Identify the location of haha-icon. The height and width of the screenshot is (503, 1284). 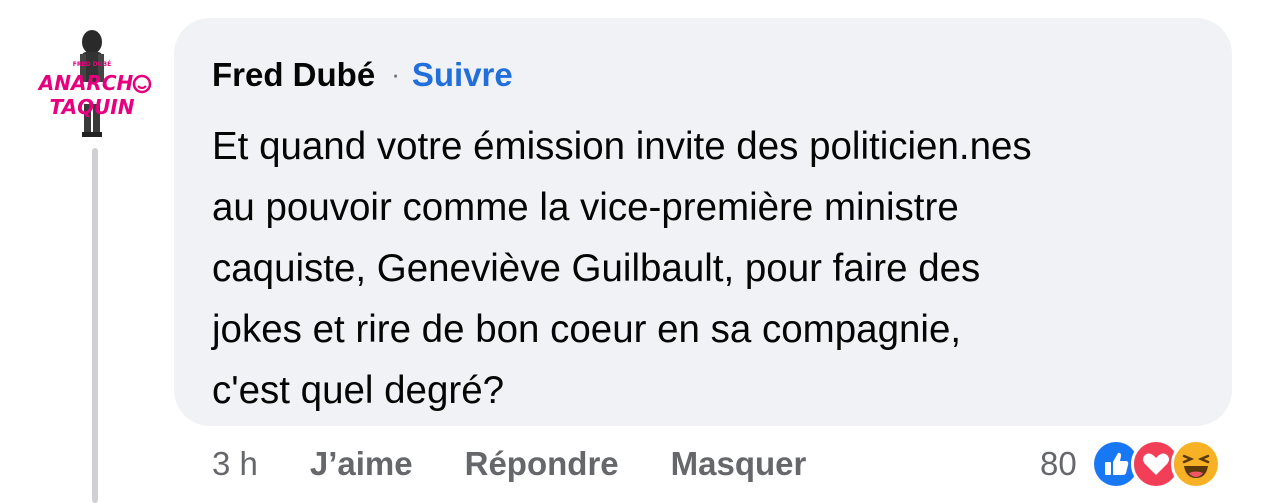
(1195, 464).